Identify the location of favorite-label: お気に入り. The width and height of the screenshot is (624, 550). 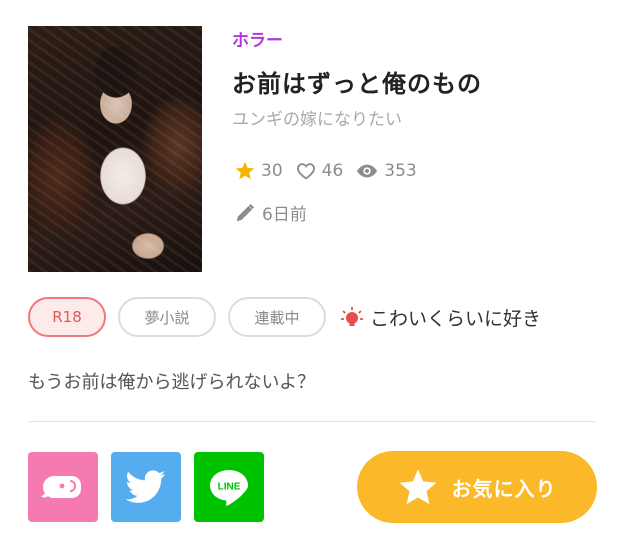
(504, 488).